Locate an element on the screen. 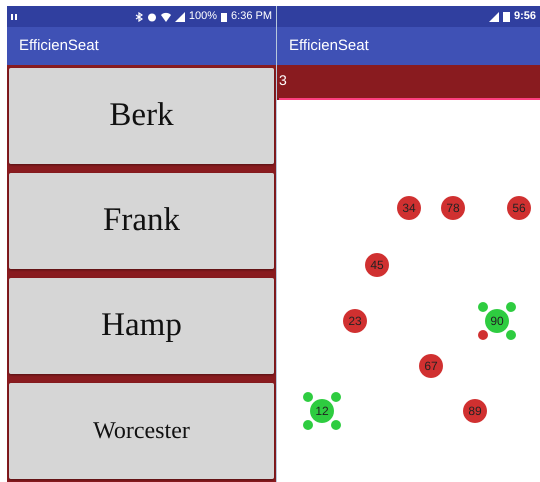 Image resolution: width=540 pixels, height=482 pixels. bluetooth-icon is located at coordinates (138, 17).